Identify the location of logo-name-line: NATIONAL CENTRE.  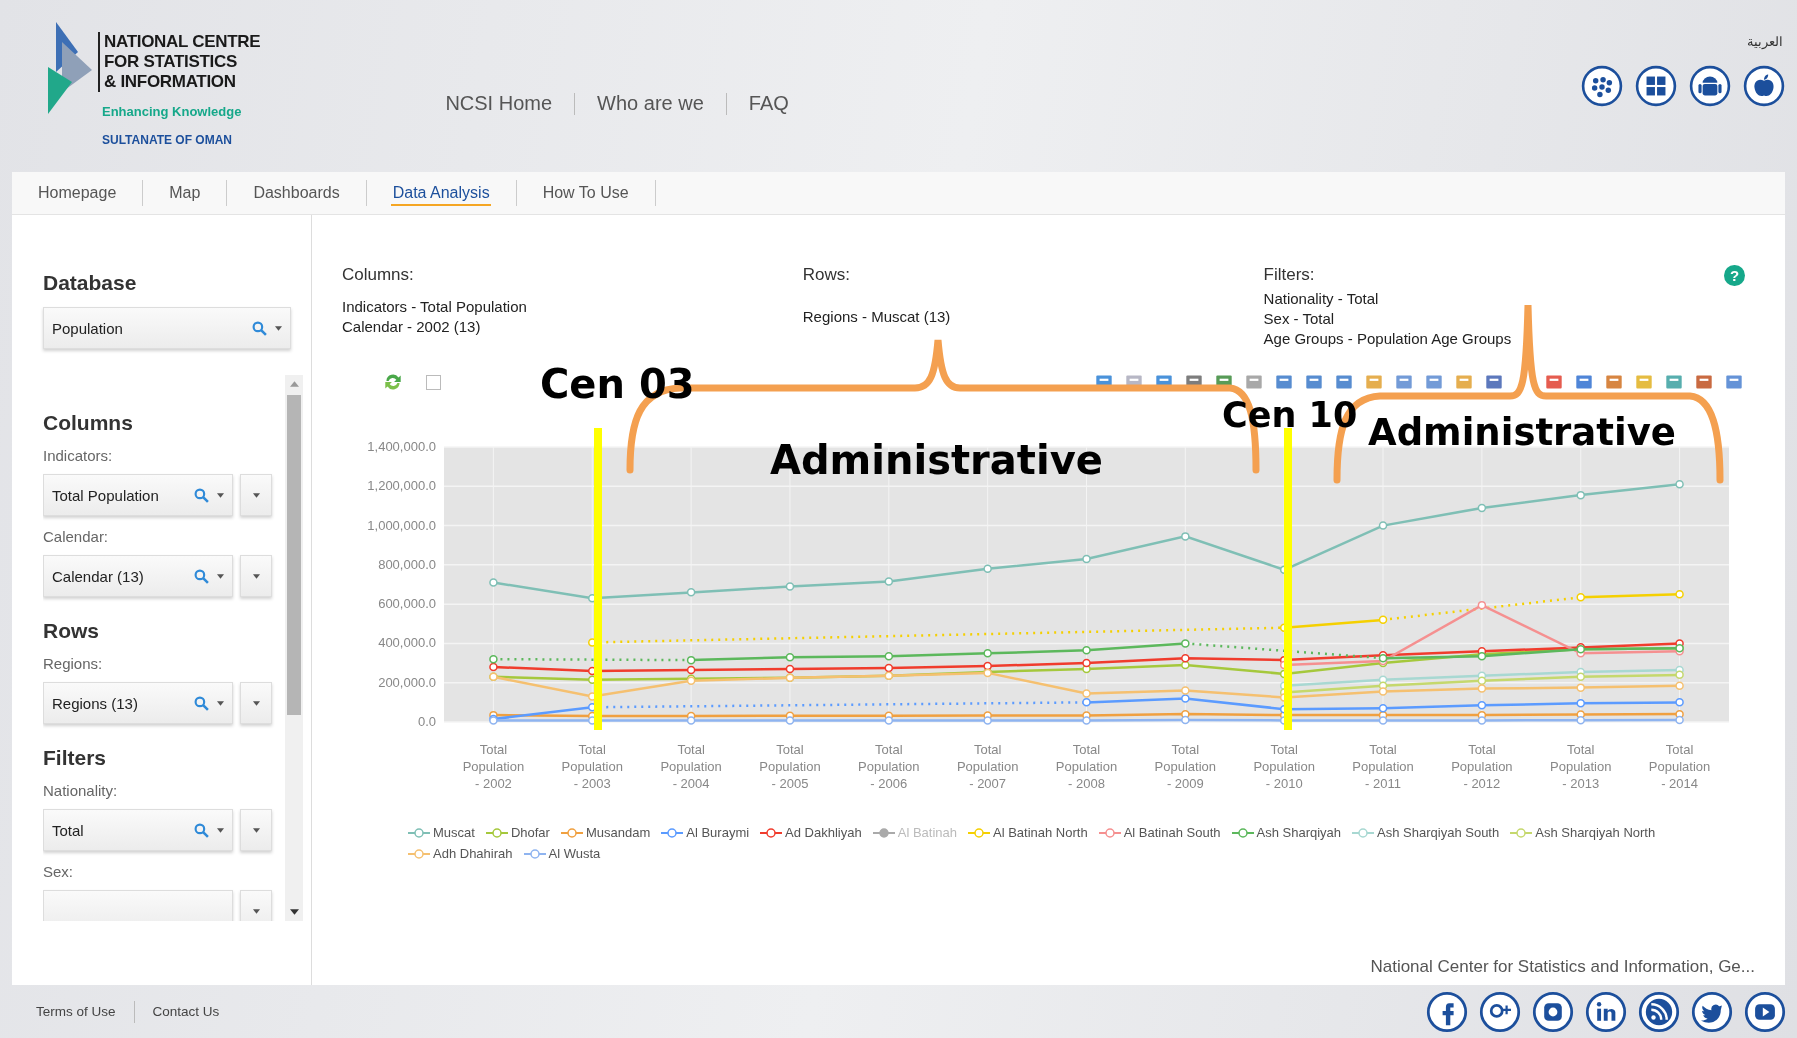
(182, 42).